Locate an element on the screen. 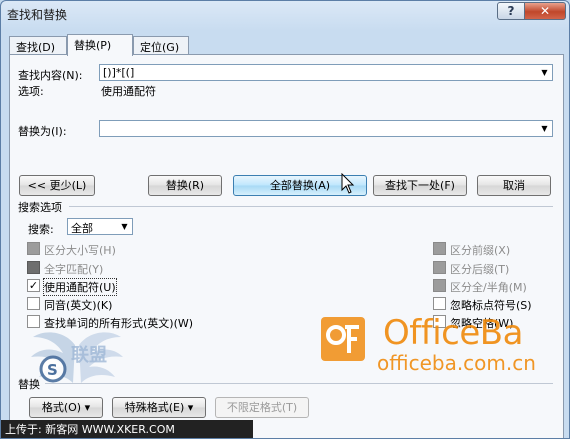  checkbox-label: 全字匹配(Y) is located at coordinates (74, 269).